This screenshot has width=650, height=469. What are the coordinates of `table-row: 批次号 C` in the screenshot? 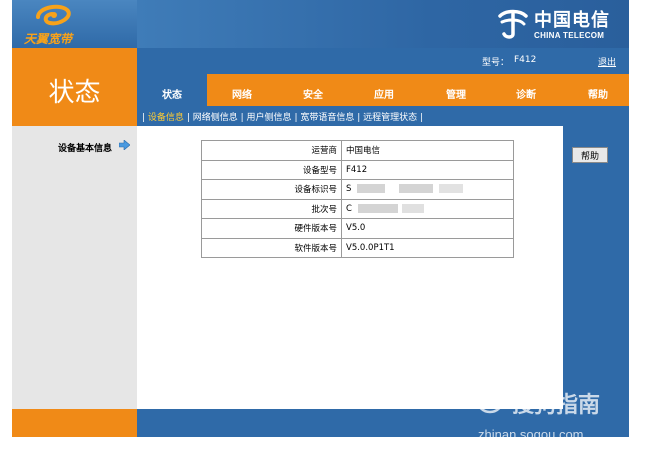 It's located at (357, 208).